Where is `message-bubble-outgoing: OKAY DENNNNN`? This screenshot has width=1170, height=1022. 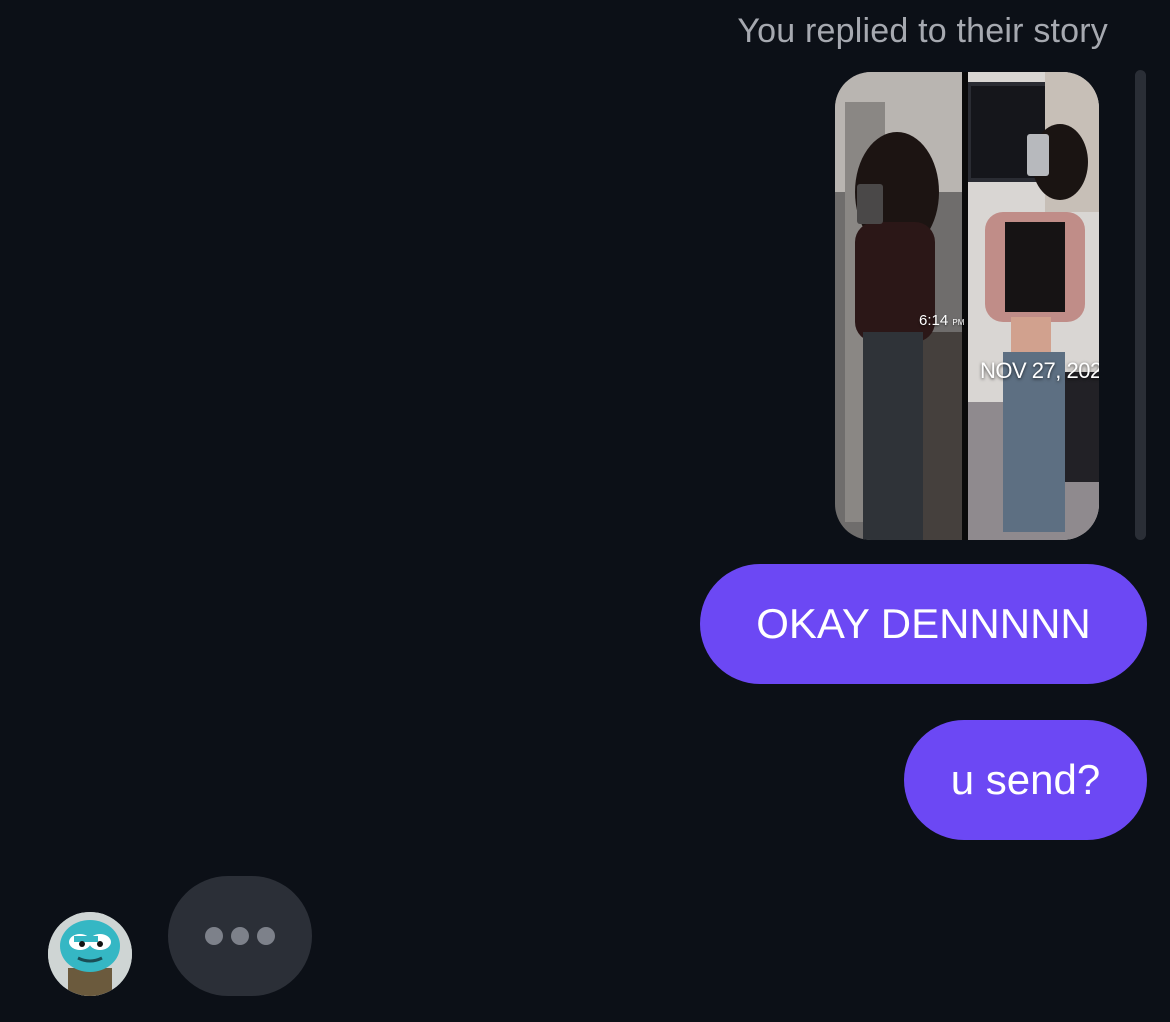 message-bubble-outgoing: OKAY DENNNNN is located at coordinates (923, 624).